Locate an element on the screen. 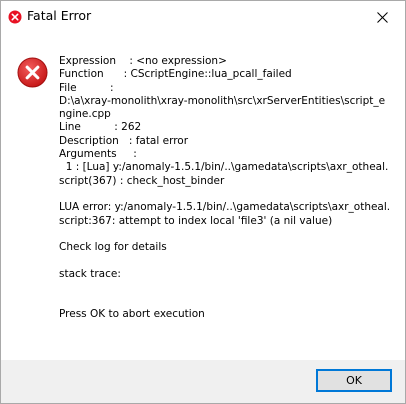 The image size is (406, 404). message-line: File : is located at coordinates (86, 87).